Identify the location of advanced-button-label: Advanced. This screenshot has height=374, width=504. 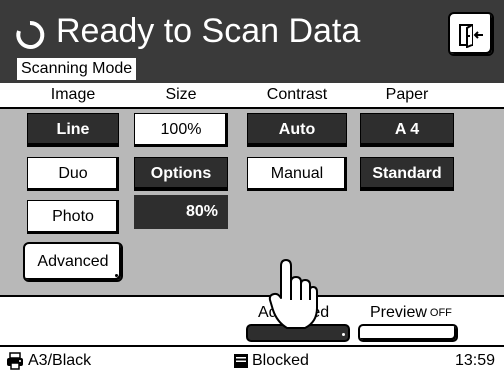
(73, 261).